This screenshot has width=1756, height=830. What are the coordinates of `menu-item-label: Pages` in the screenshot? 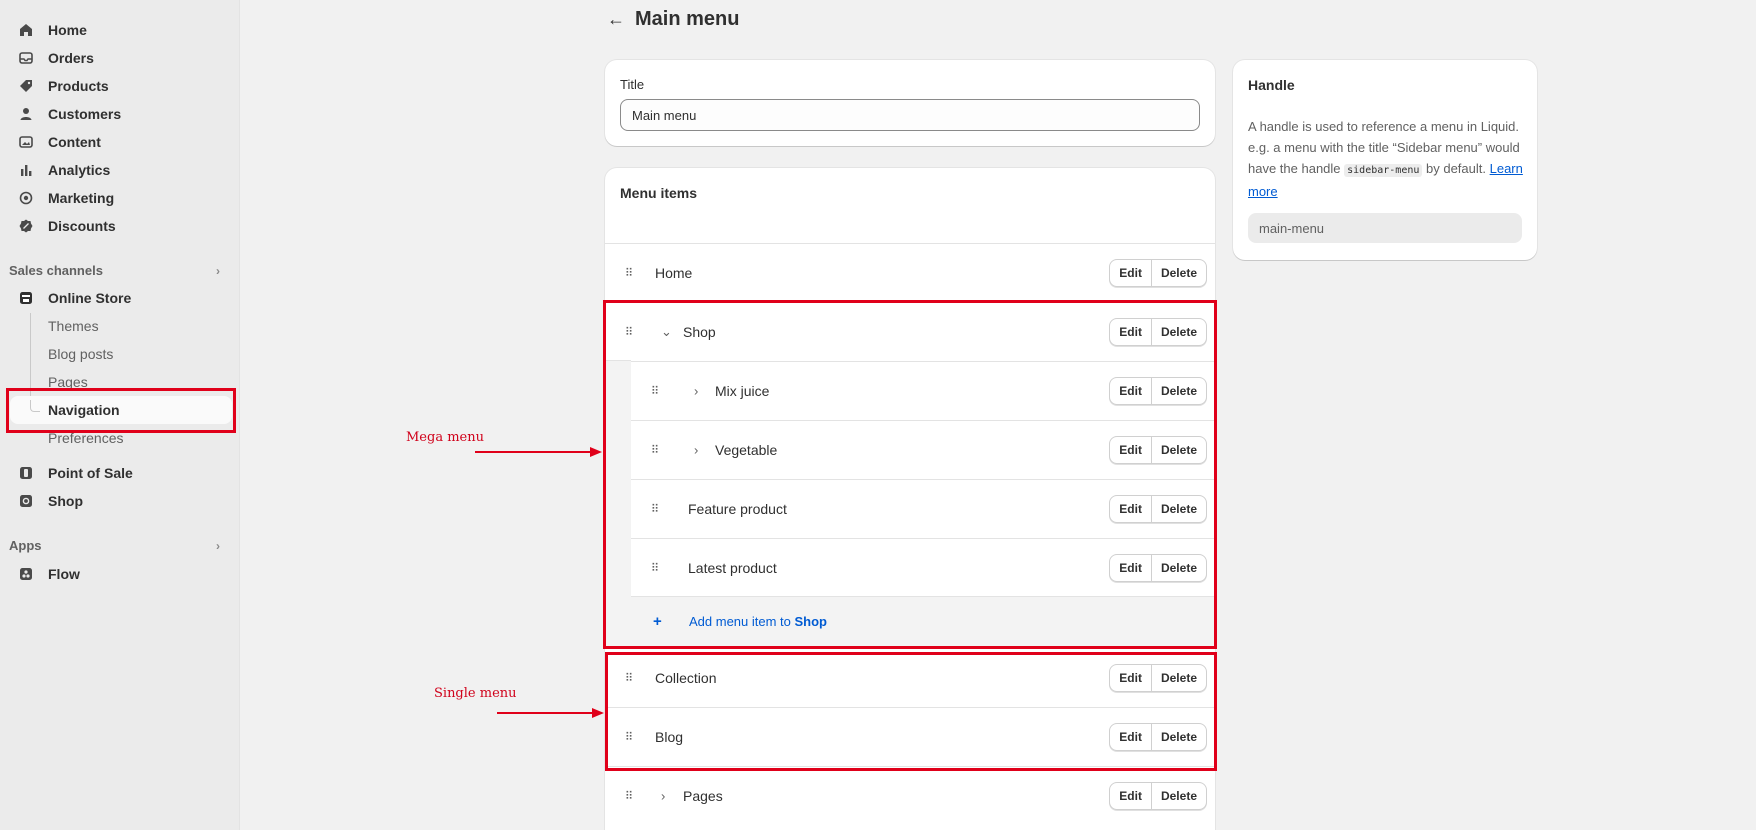 It's located at (703, 796).